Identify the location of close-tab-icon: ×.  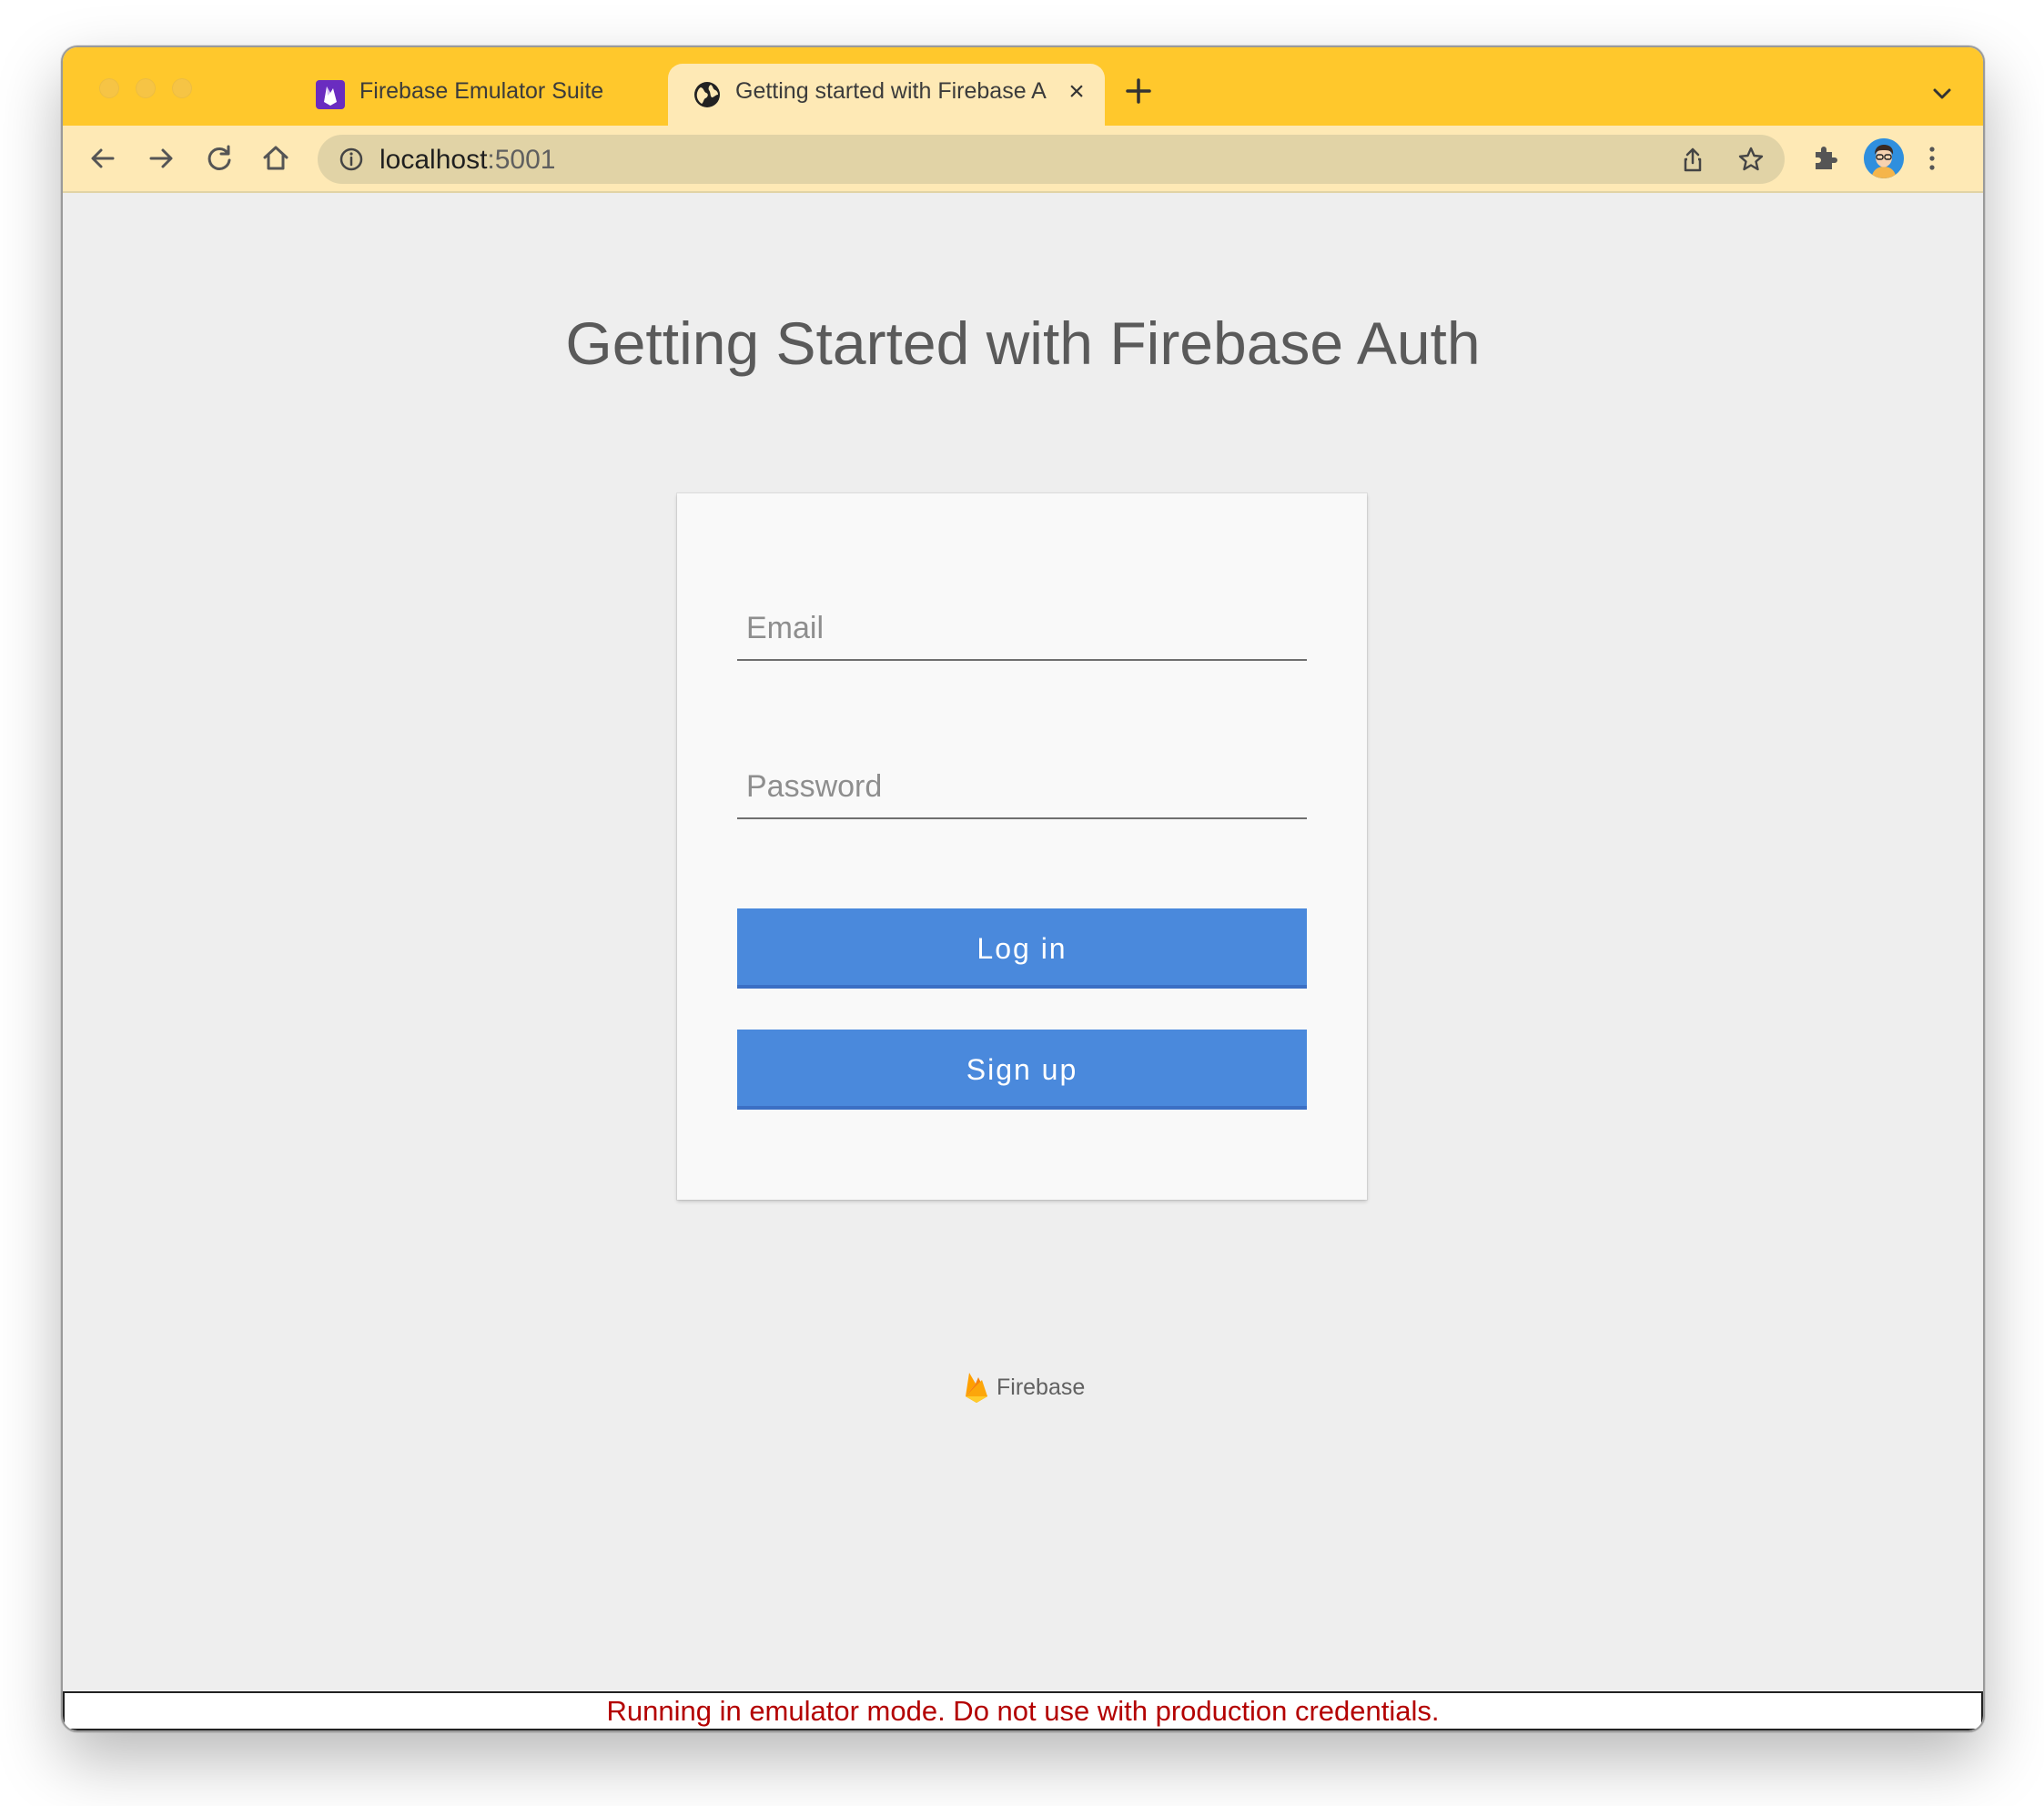
(1076, 91).